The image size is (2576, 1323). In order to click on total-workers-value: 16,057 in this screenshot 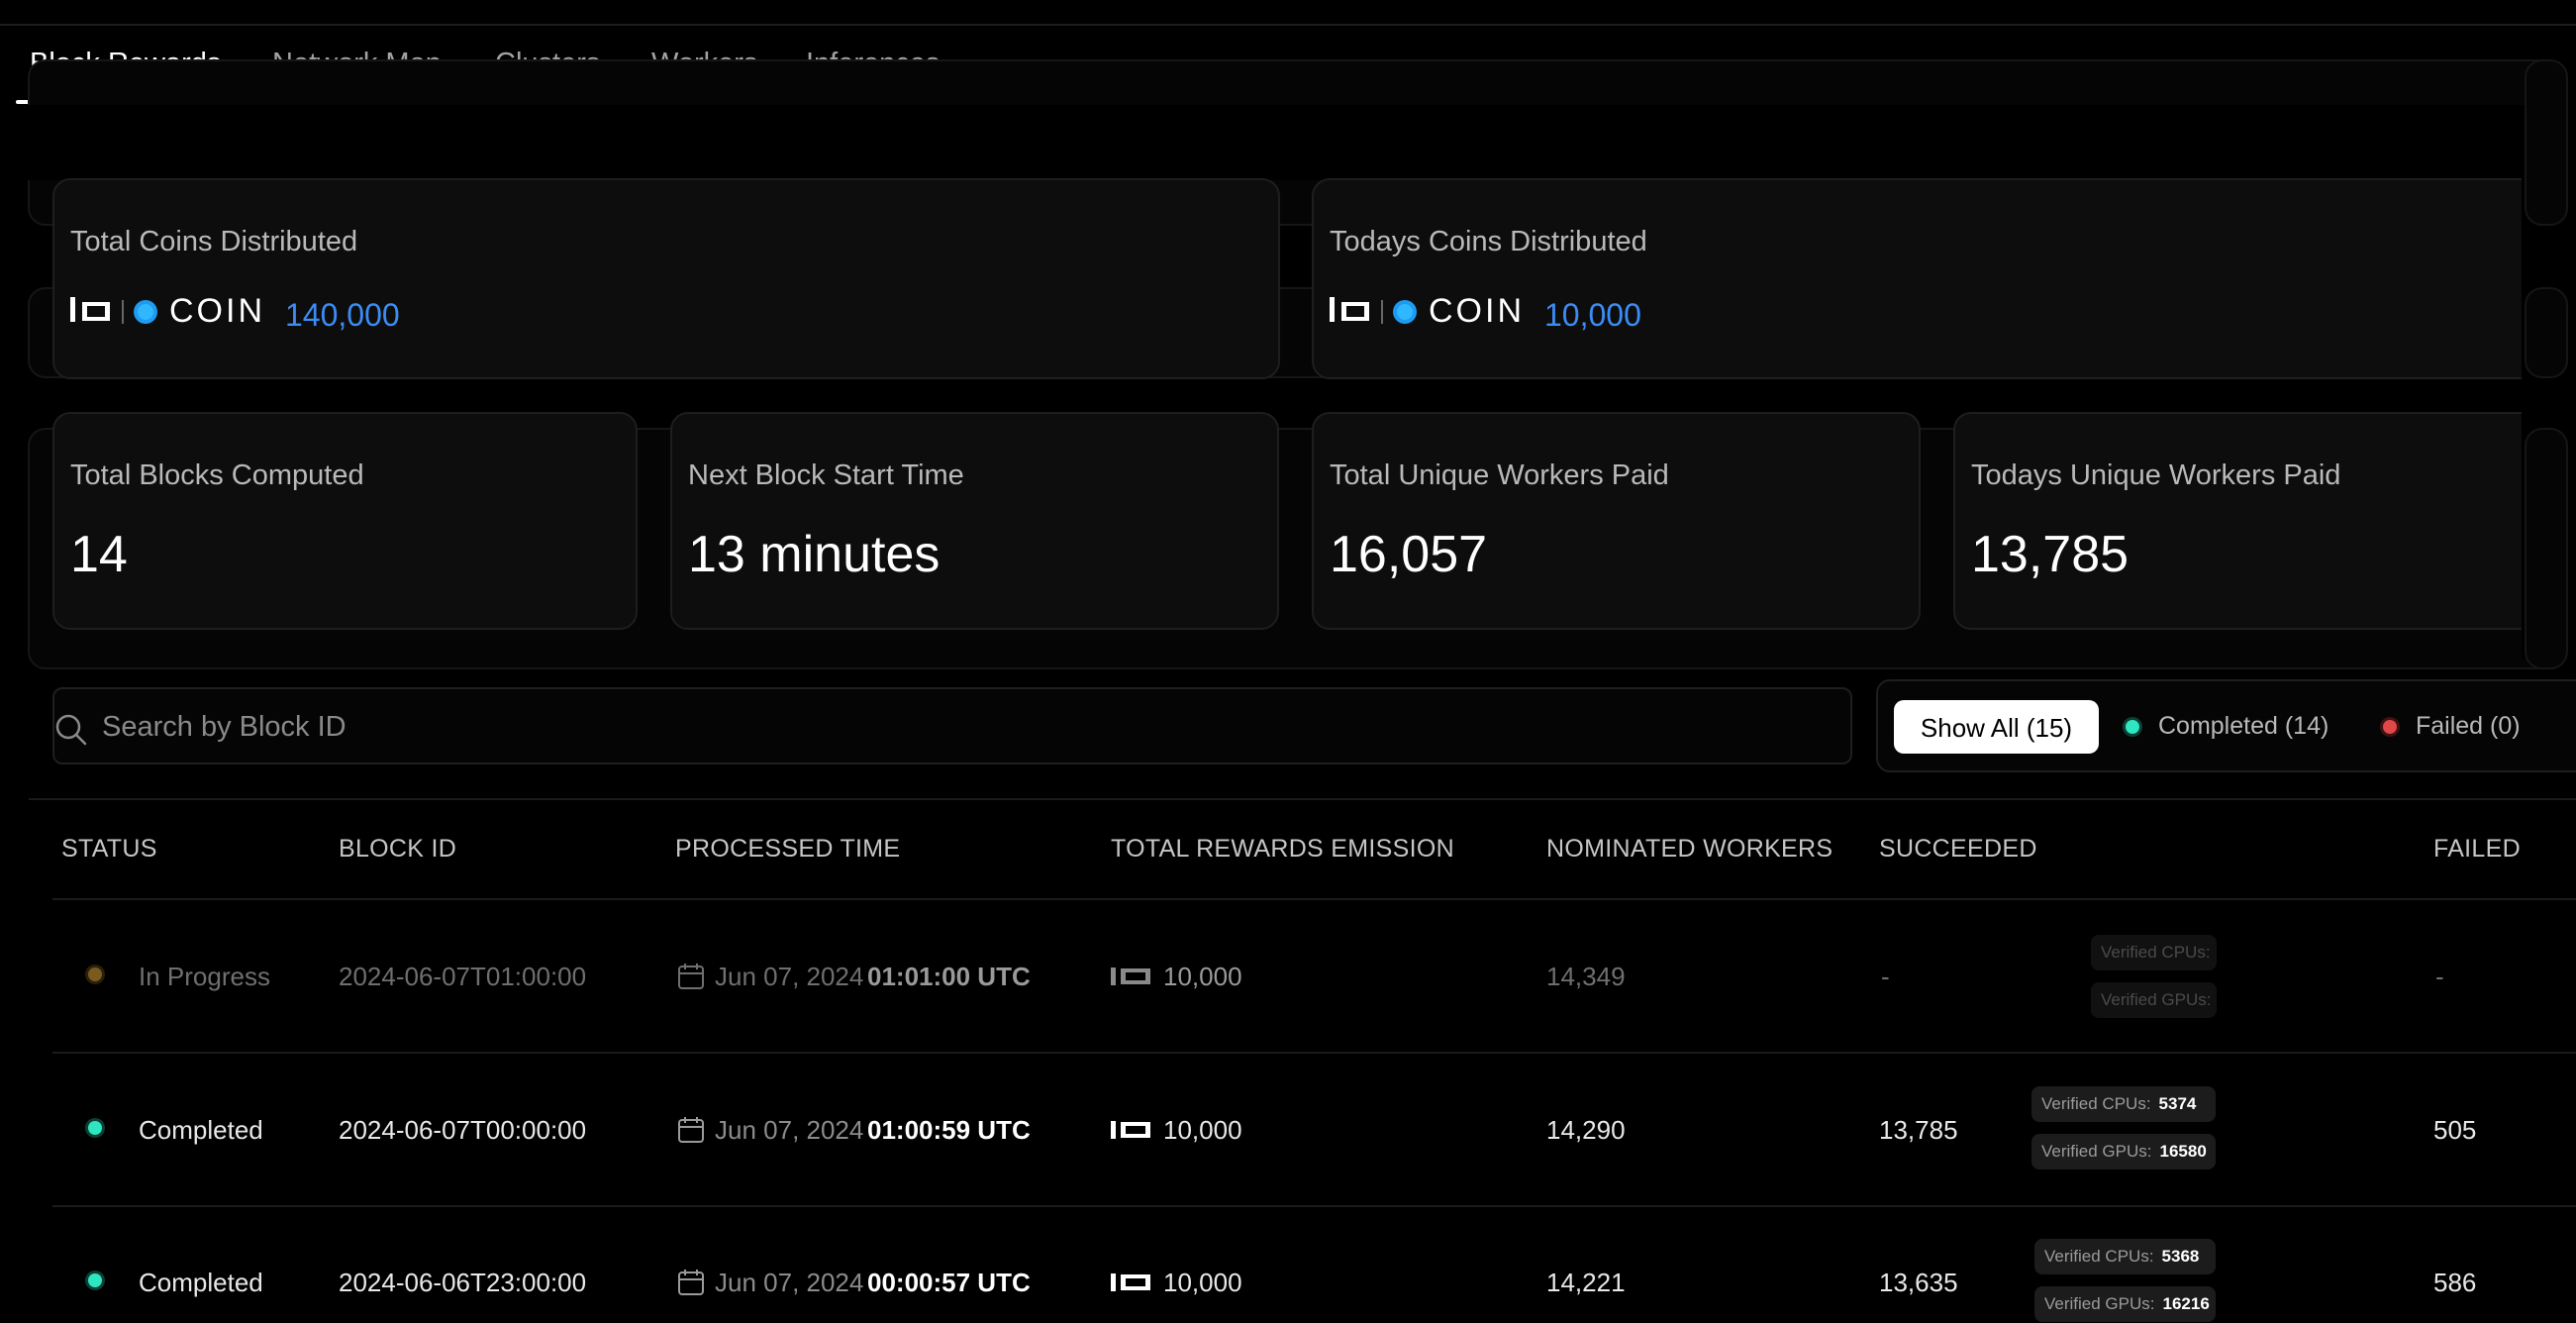, I will do `click(1409, 554)`.